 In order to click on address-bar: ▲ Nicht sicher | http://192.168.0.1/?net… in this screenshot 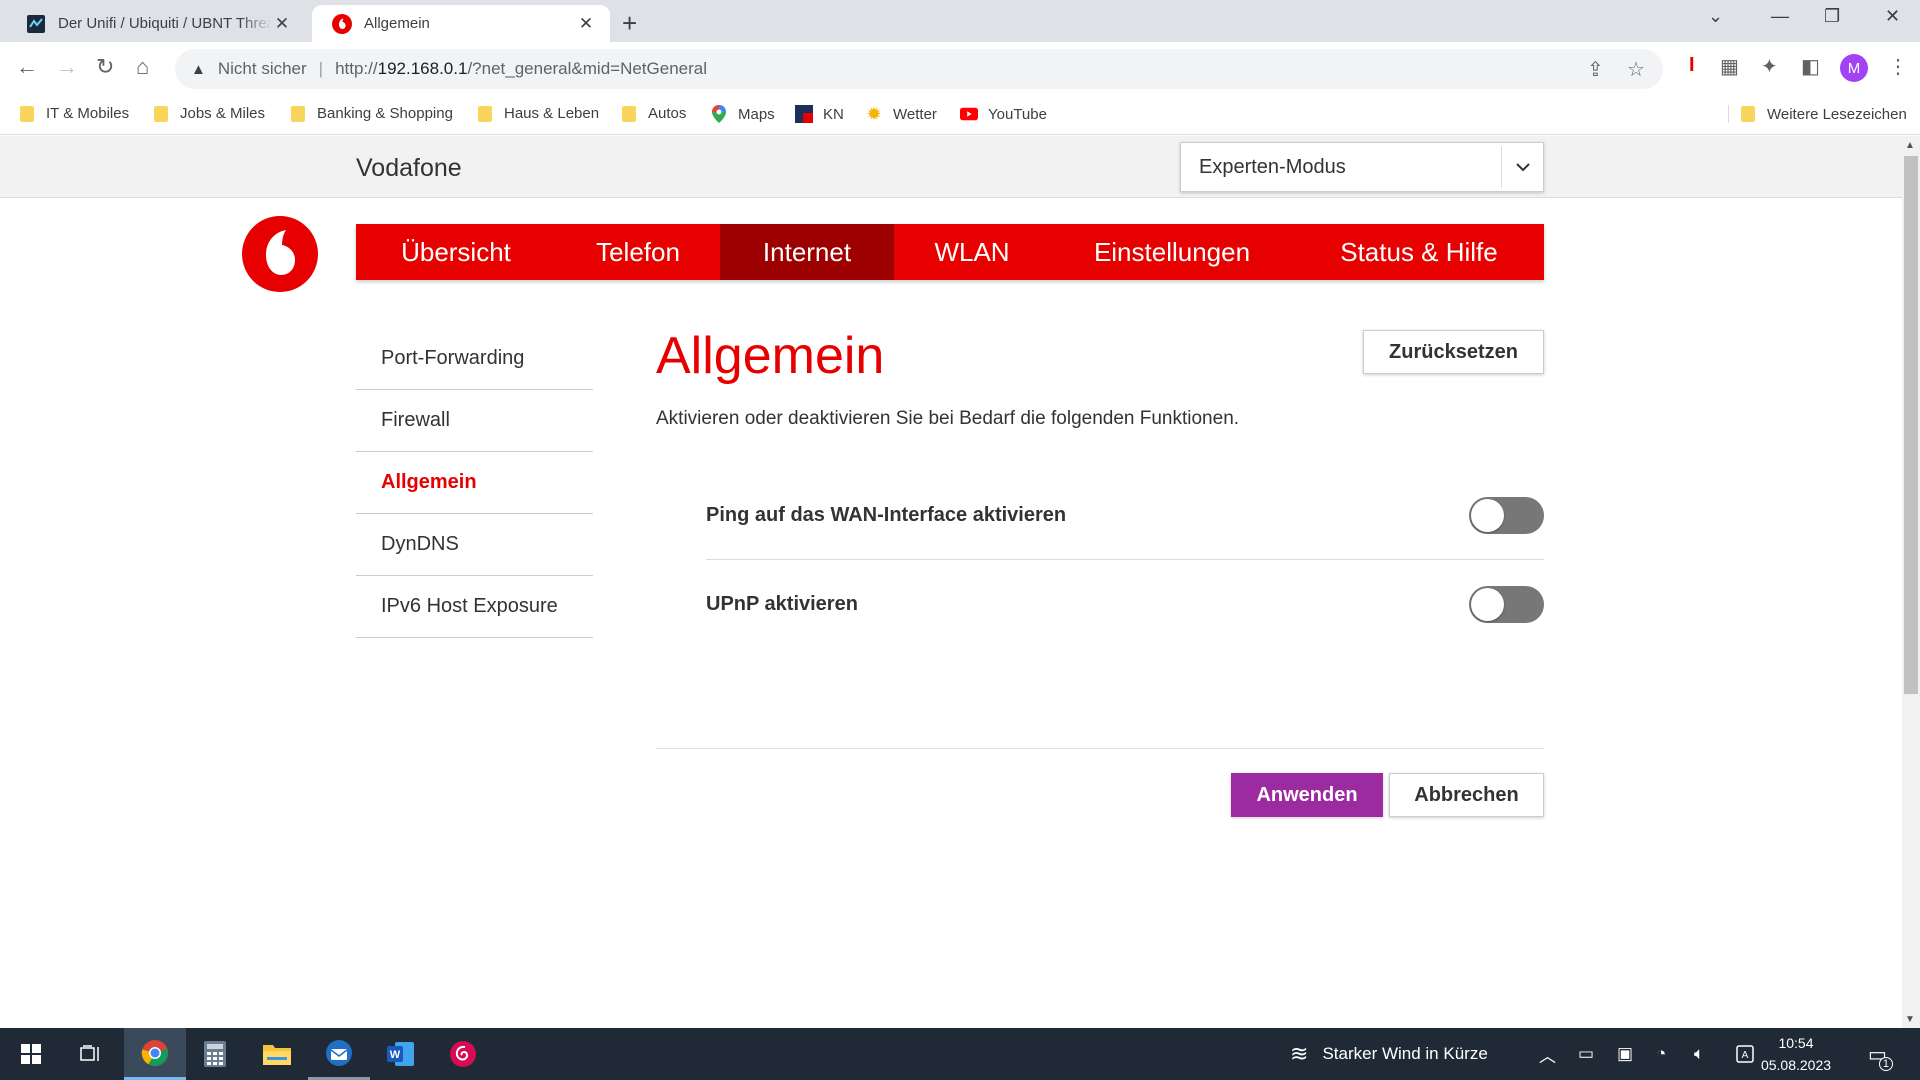, I will do `click(919, 69)`.